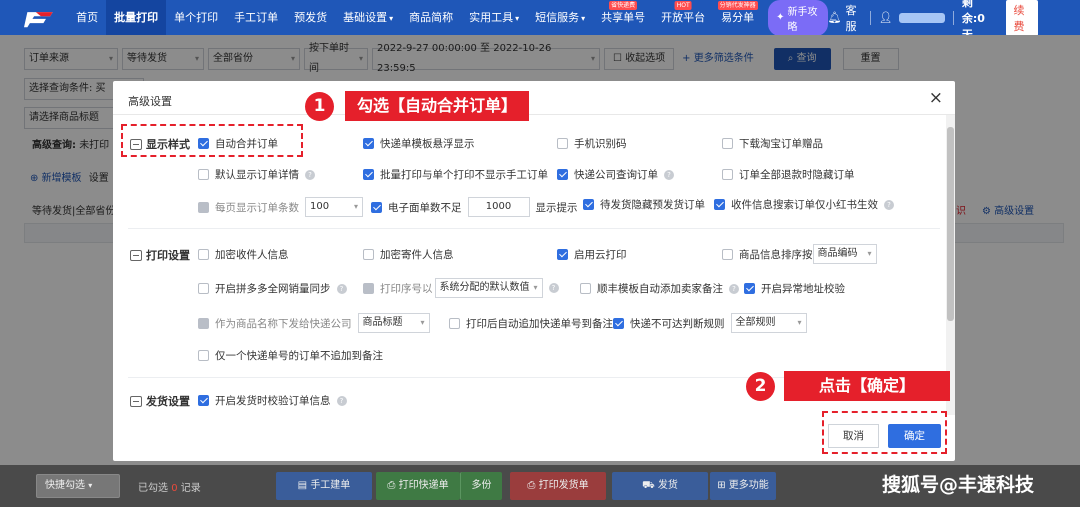  I want to click on close-icon: ×, so click(936, 98).